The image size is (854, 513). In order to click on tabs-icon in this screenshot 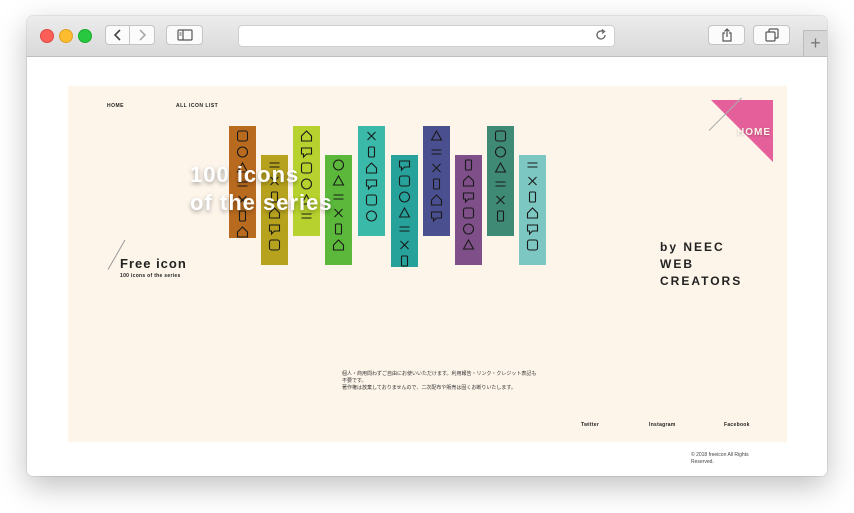, I will do `click(771, 35)`.